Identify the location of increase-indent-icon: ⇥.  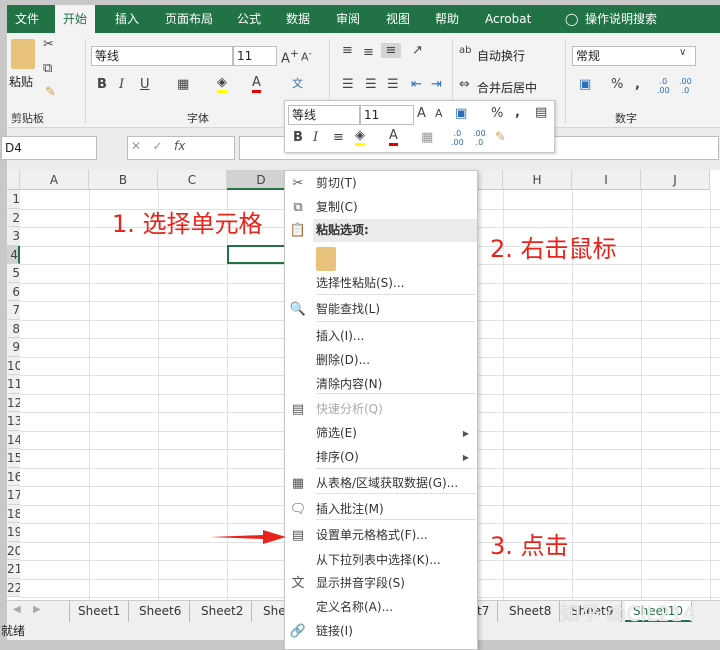
(436, 84).